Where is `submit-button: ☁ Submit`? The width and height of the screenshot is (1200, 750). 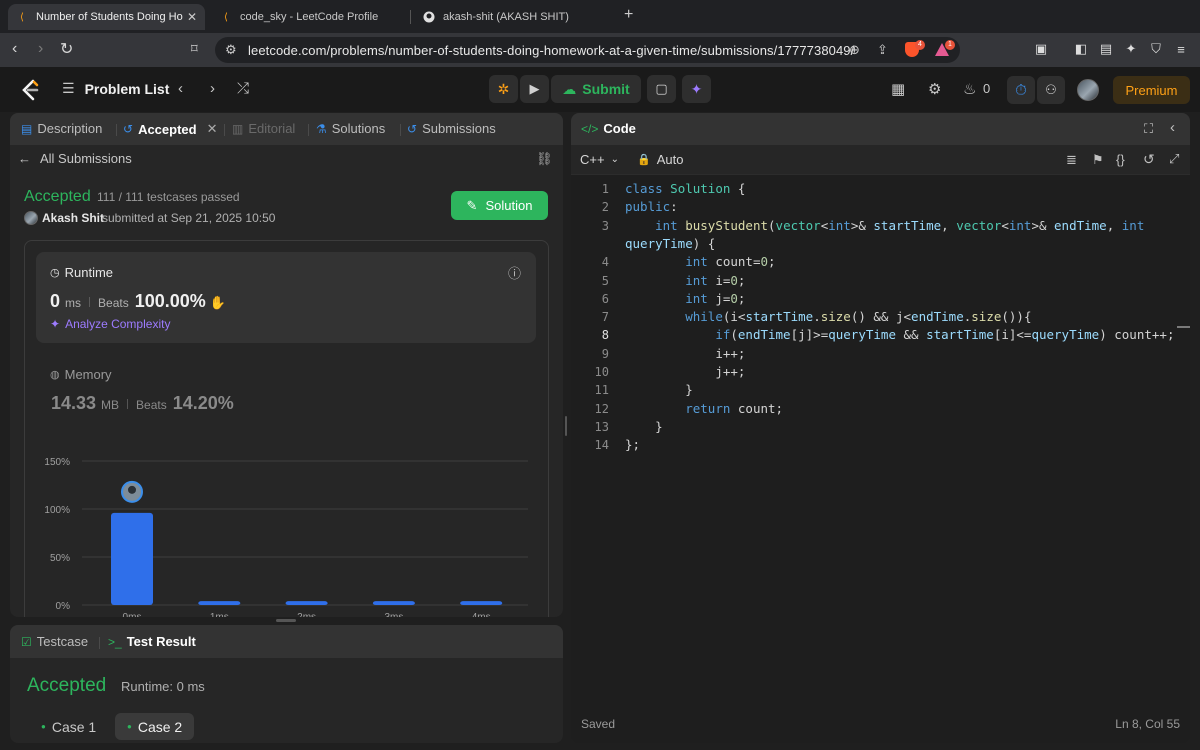 submit-button: ☁ Submit is located at coordinates (596, 89).